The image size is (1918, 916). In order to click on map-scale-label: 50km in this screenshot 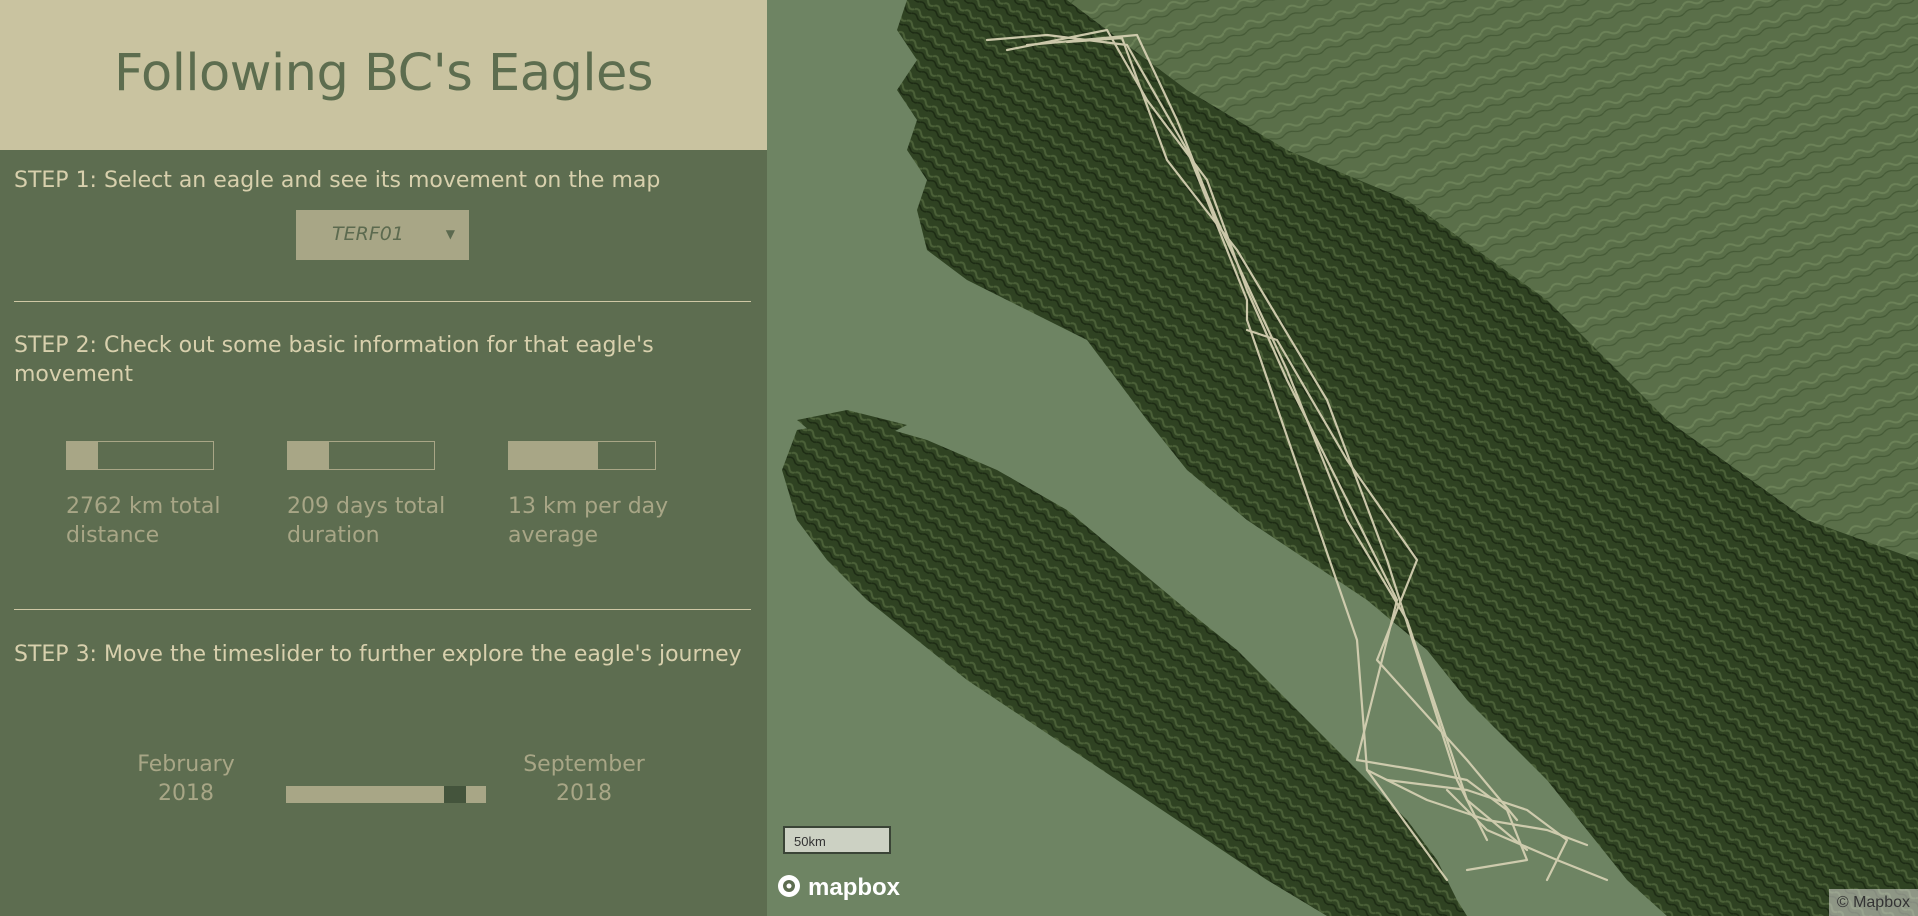, I will do `click(810, 841)`.